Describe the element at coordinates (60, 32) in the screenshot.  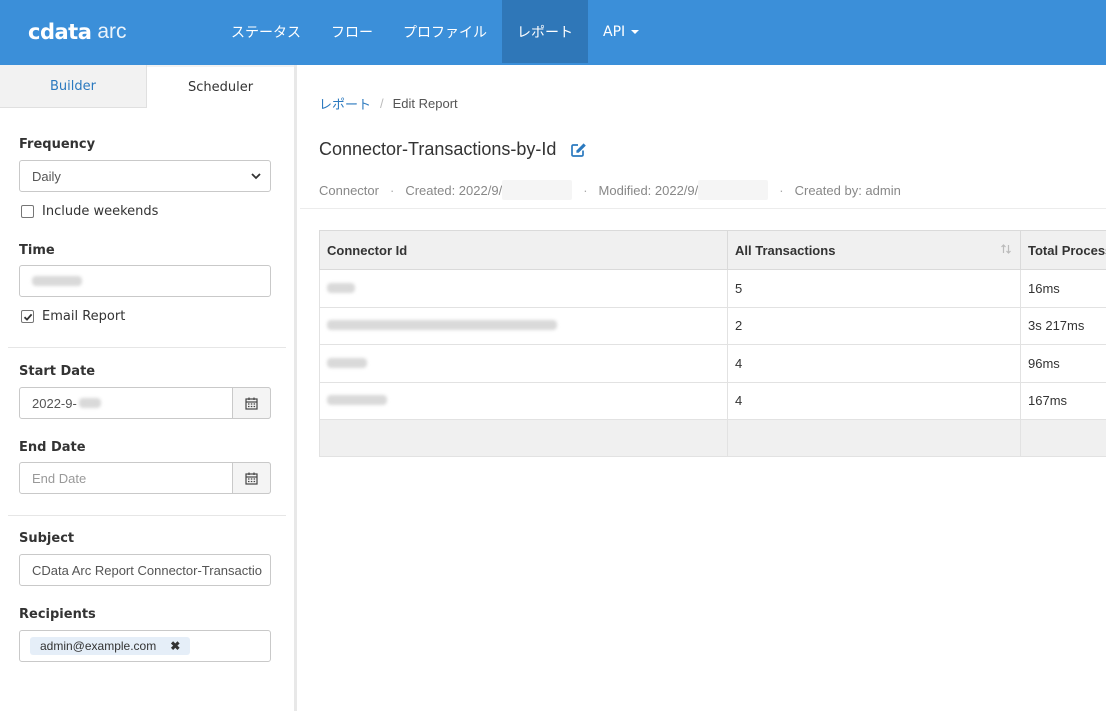
I see `logo-mark: cdata` at that location.